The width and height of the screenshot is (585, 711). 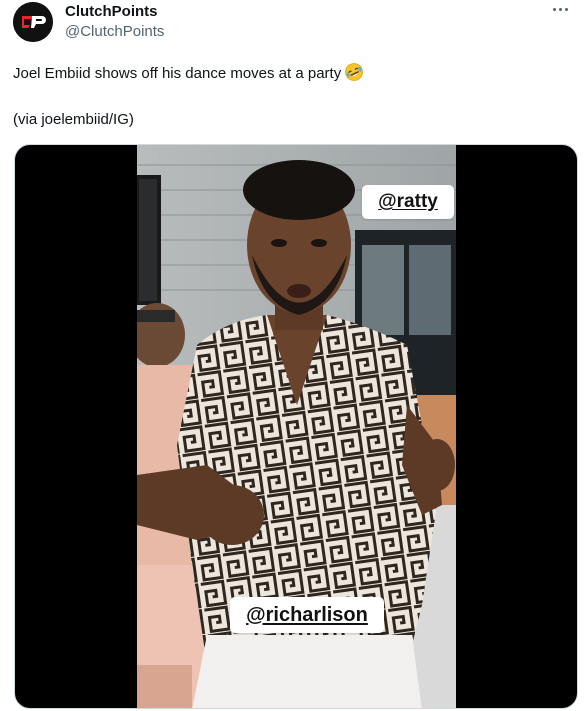 What do you see at coordinates (554, 9) in the screenshot?
I see `more-horizontal-icon` at bounding box center [554, 9].